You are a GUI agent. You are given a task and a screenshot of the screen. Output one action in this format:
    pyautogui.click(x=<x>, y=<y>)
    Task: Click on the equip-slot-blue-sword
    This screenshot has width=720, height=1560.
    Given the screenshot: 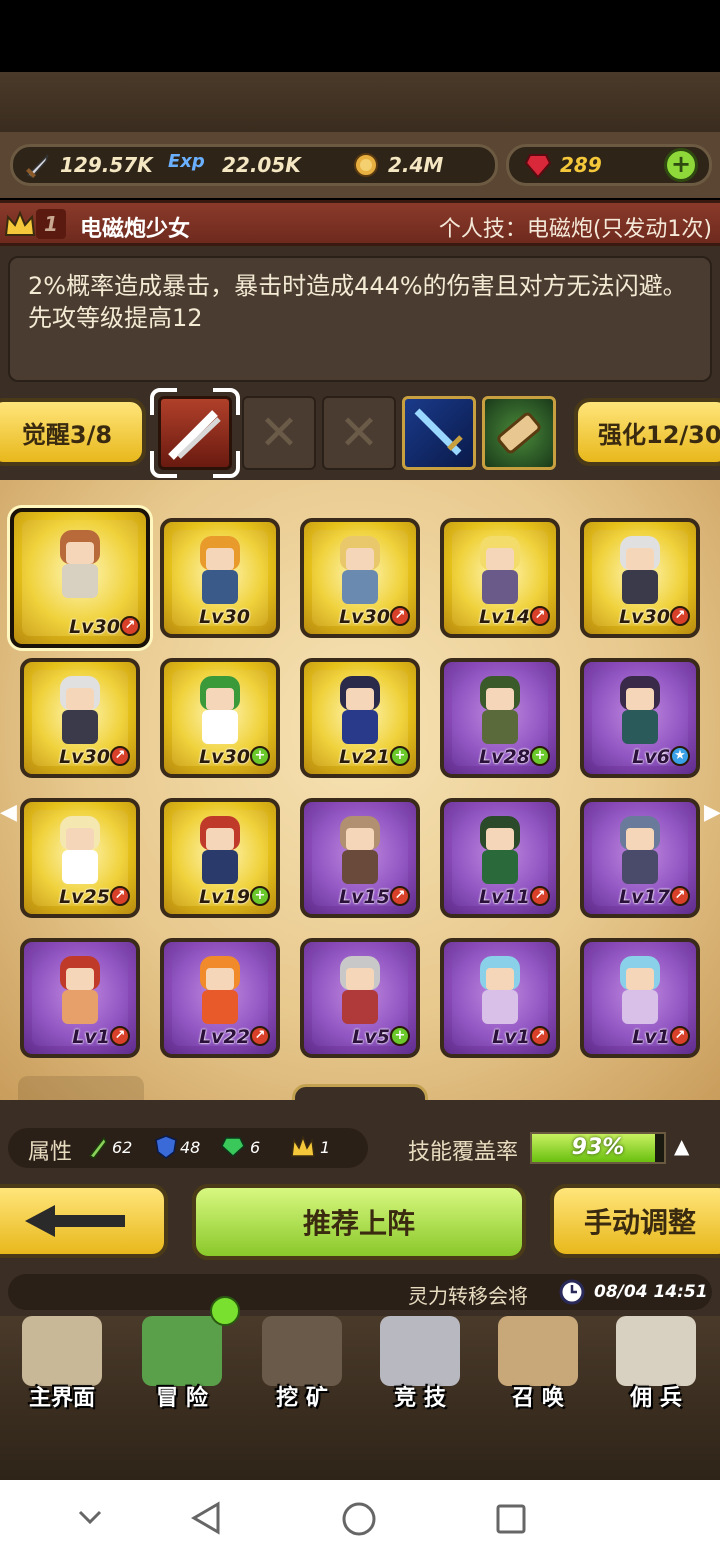 What is the action you would take?
    pyautogui.click(x=439, y=433)
    